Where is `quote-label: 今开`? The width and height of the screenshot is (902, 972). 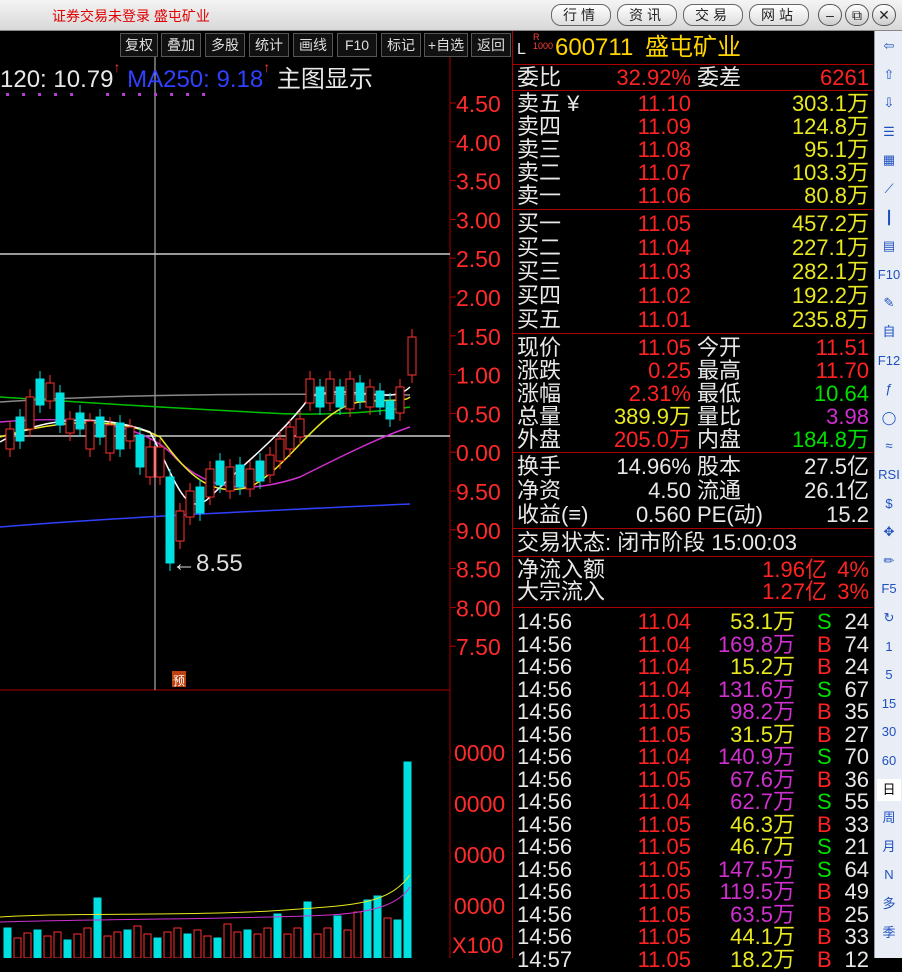
quote-label: 今开 is located at coordinates (719, 347).